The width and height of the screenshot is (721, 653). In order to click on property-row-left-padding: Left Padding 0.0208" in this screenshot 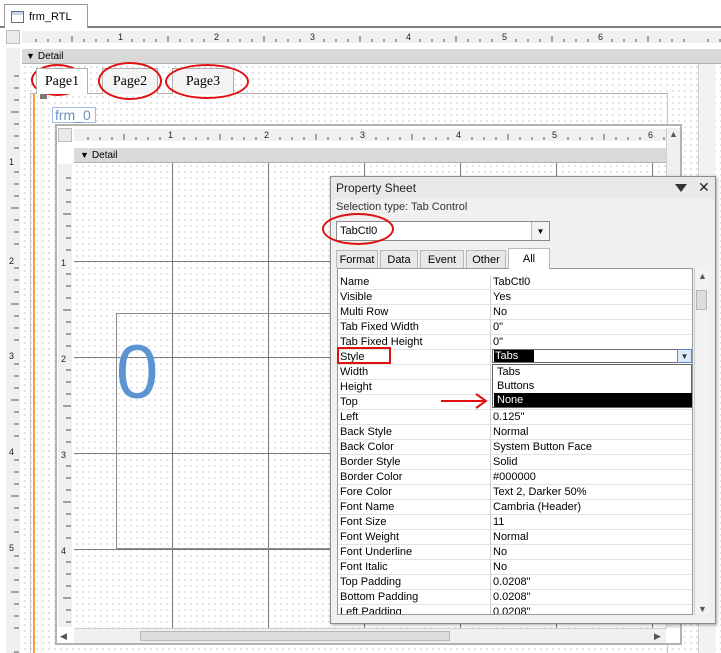, I will do `click(515, 609)`.